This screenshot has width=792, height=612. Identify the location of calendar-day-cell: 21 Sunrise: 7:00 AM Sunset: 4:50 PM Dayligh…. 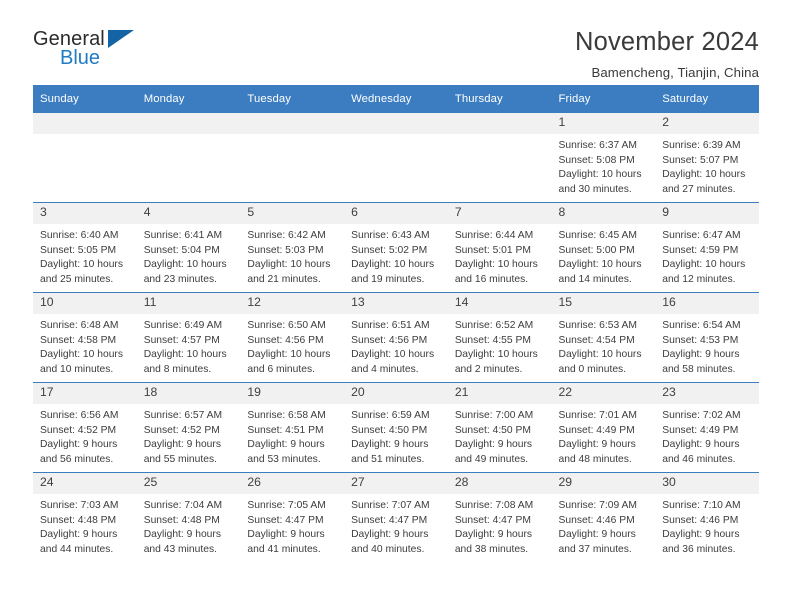
(499, 427).